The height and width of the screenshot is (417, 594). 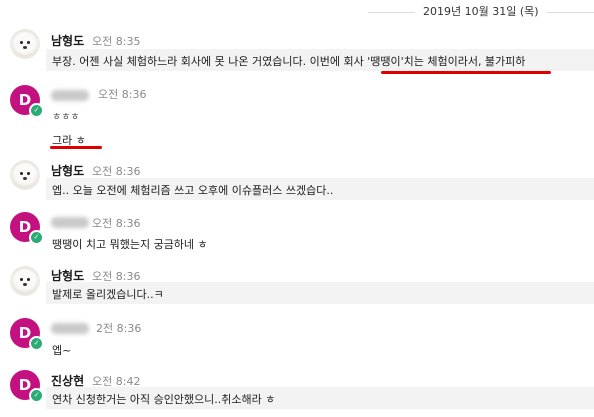 What do you see at coordinates (297, 287) in the screenshot?
I see `message-item: 남형도 오전 8:36 발제로 올리겠습니다..ㅋ` at bounding box center [297, 287].